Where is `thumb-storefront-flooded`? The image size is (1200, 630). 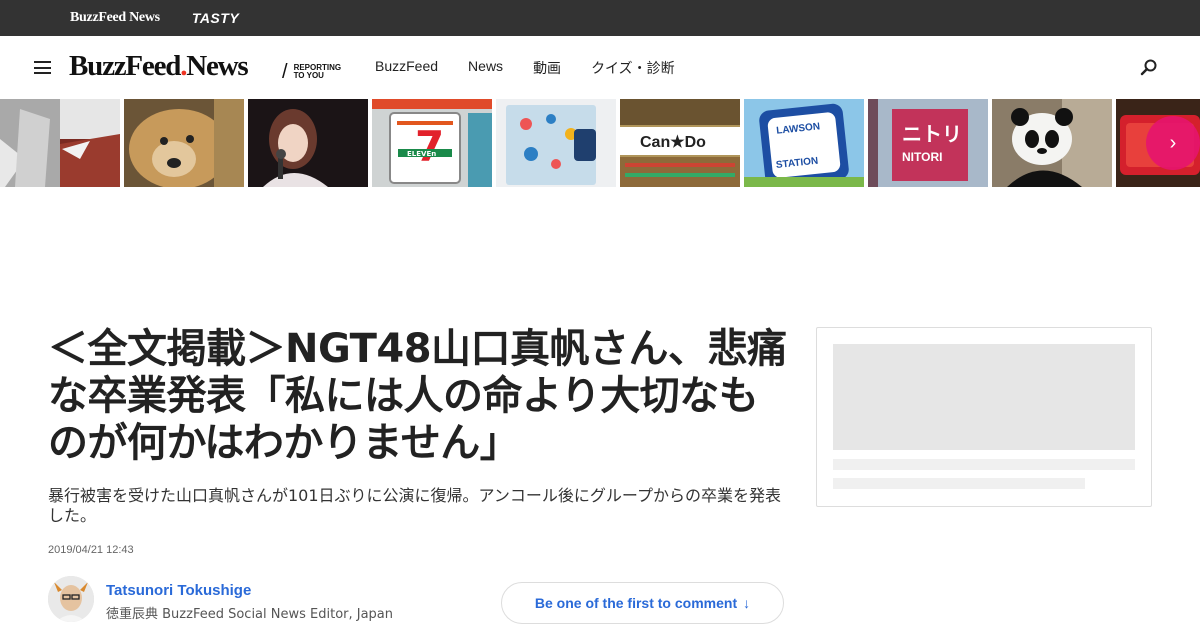
thumb-storefront-flooded is located at coordinates (60, 143).